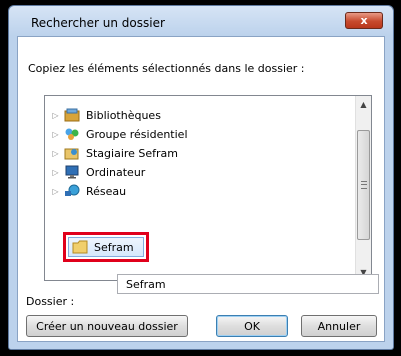 Image resolution: width=401 pixels, height=356 pixels. I want to click on folder-icon, so click(80, 247).